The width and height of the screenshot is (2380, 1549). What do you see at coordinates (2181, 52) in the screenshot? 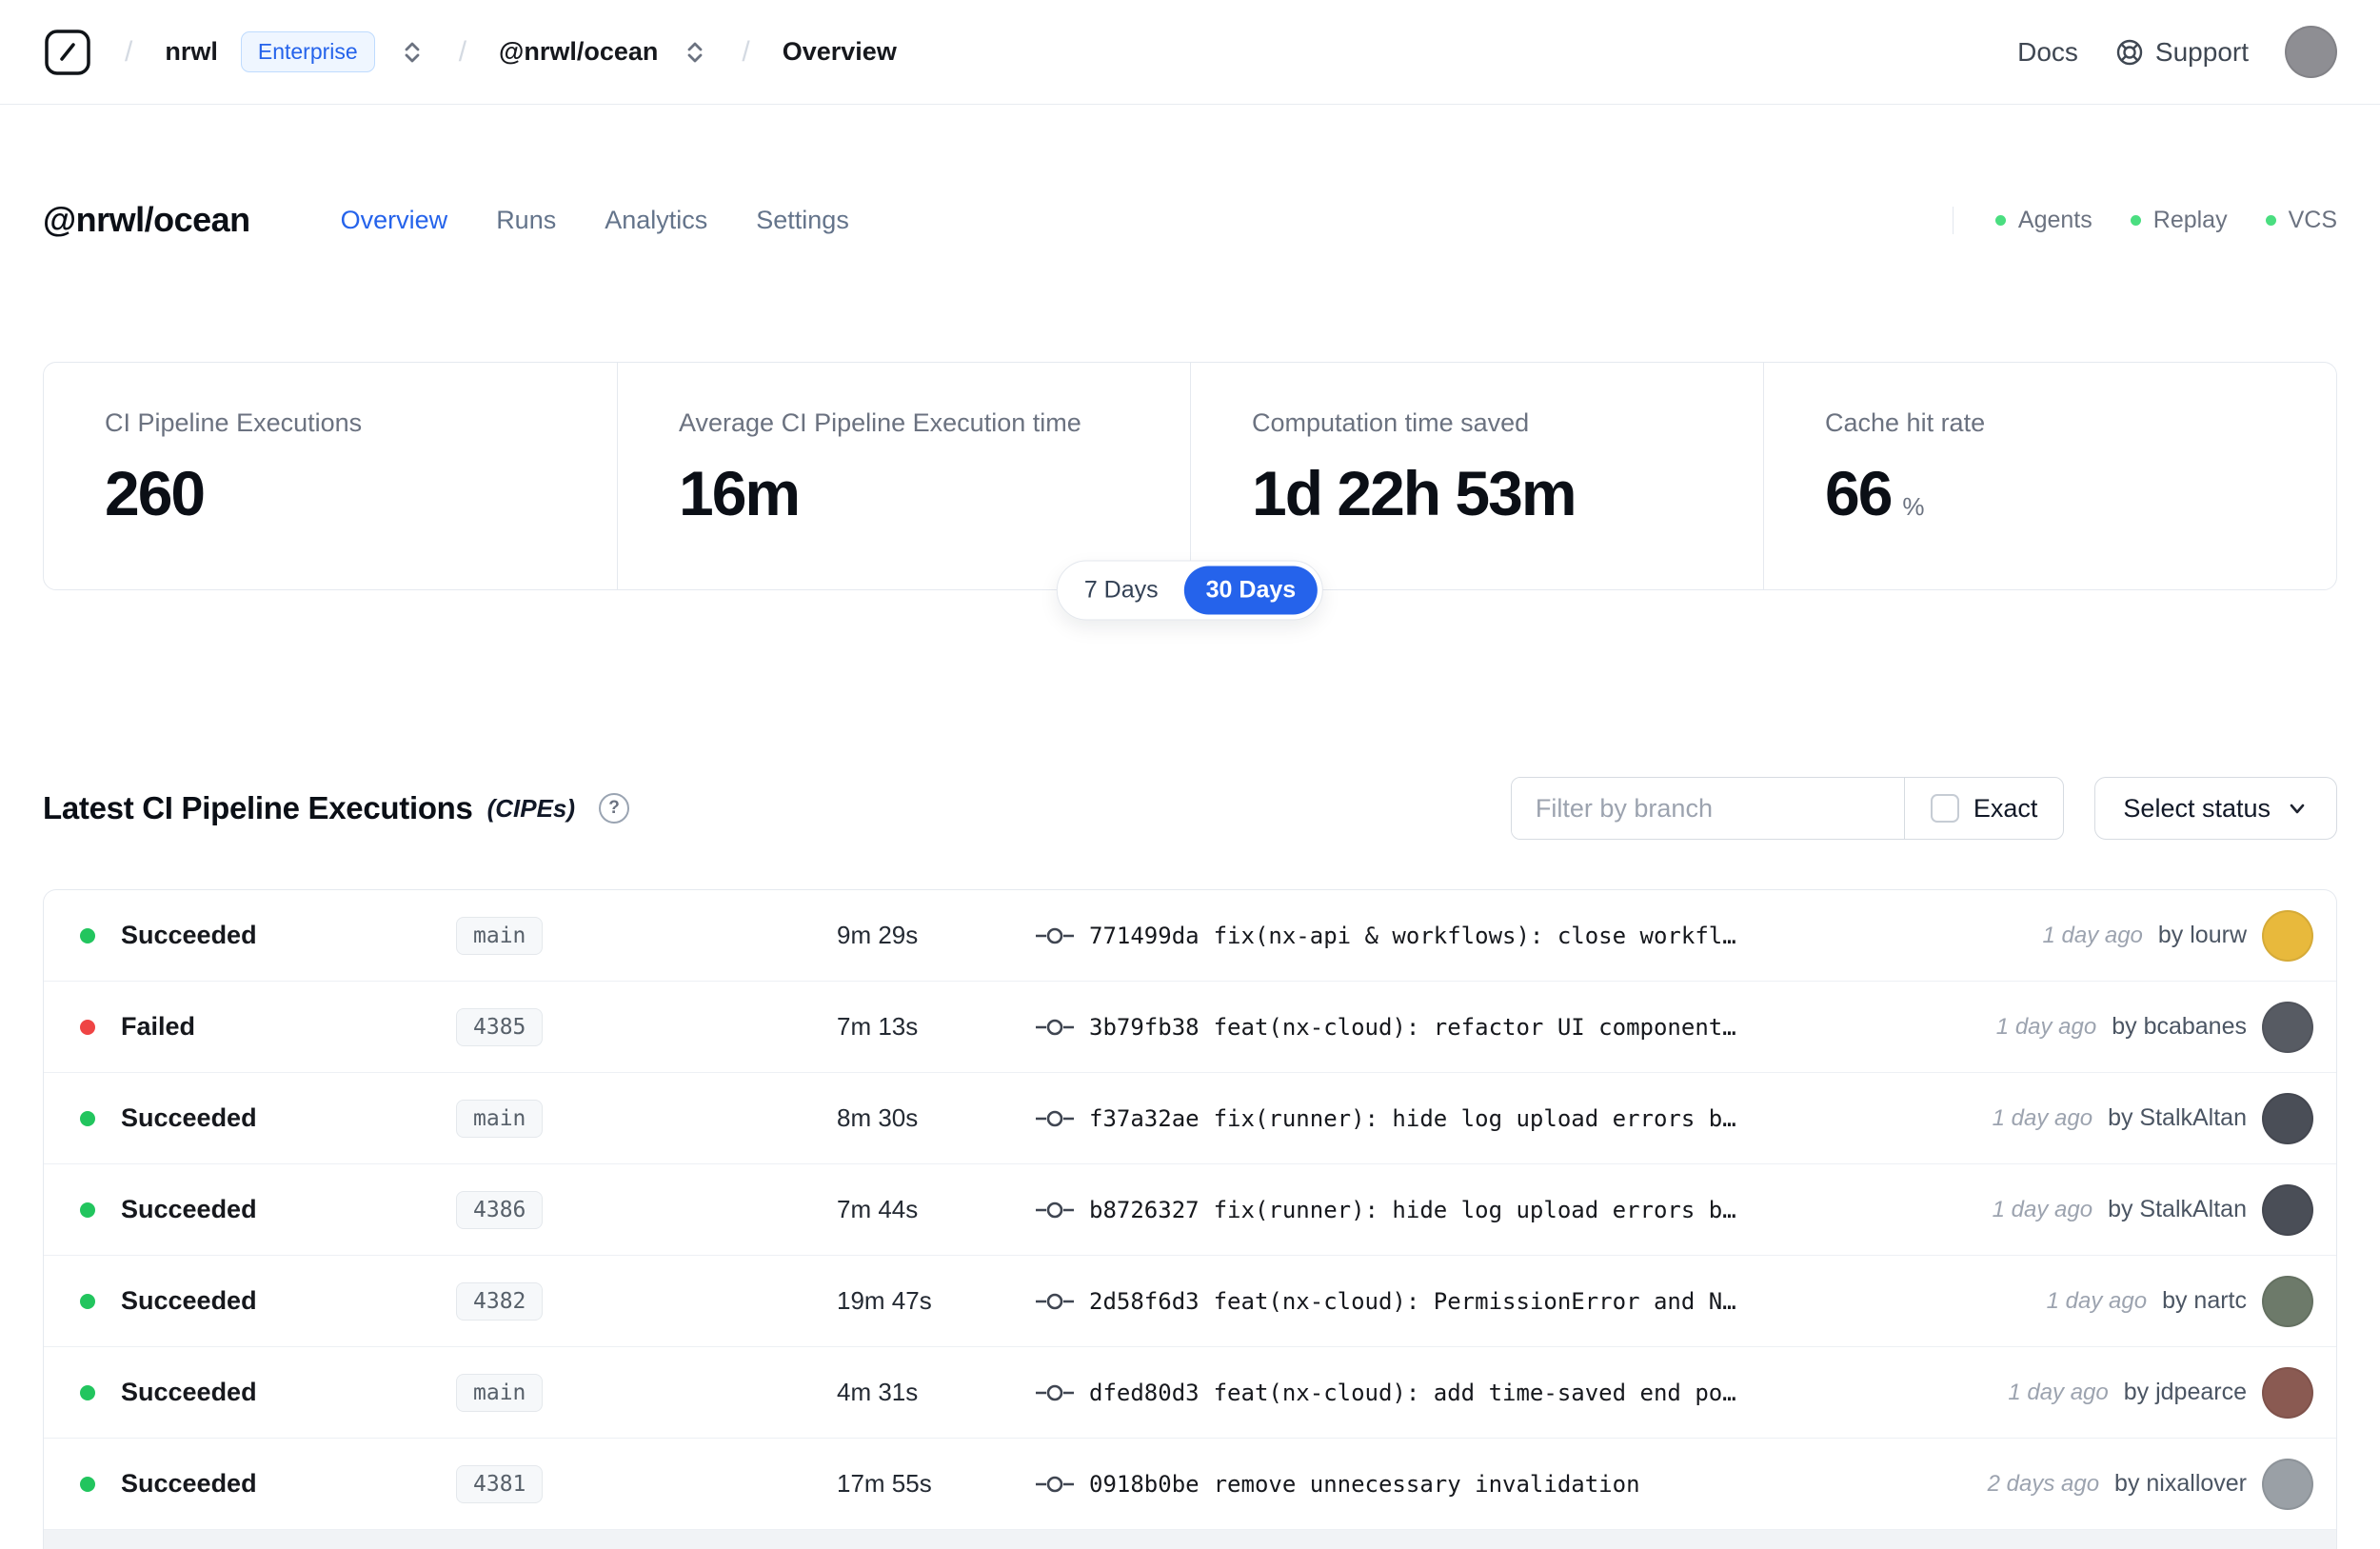
I see `support-link: Support` at bounding box center [2181, 52].